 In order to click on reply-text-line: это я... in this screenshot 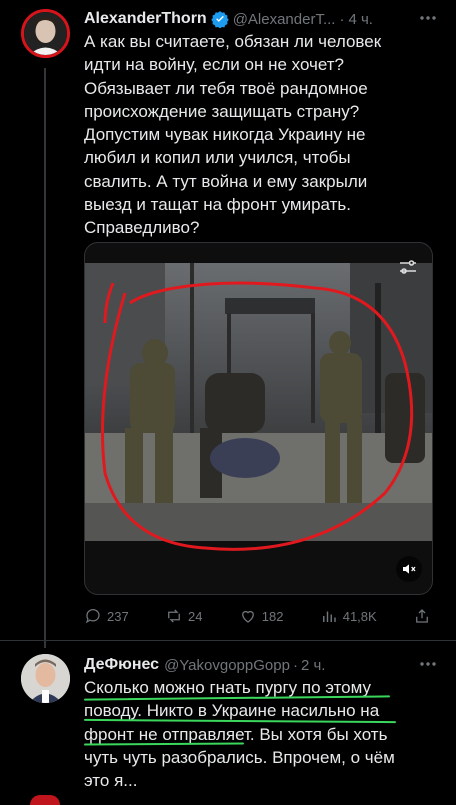, I will do `click(111, 781)`.